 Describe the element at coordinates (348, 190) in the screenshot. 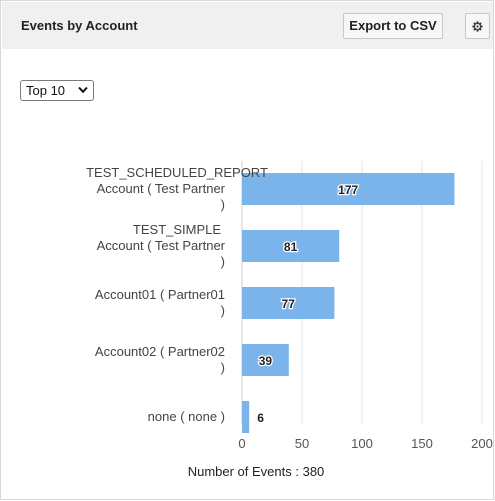

I see `bar-value-label: 177` at that location.